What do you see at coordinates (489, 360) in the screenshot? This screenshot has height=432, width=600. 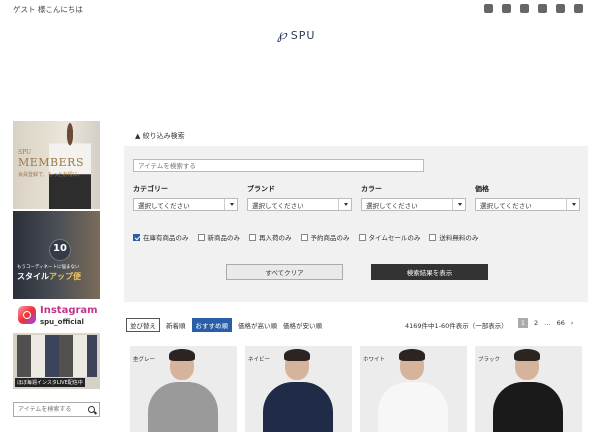 I see `product-color-label: ブラック` at bounding box center [489, 360].